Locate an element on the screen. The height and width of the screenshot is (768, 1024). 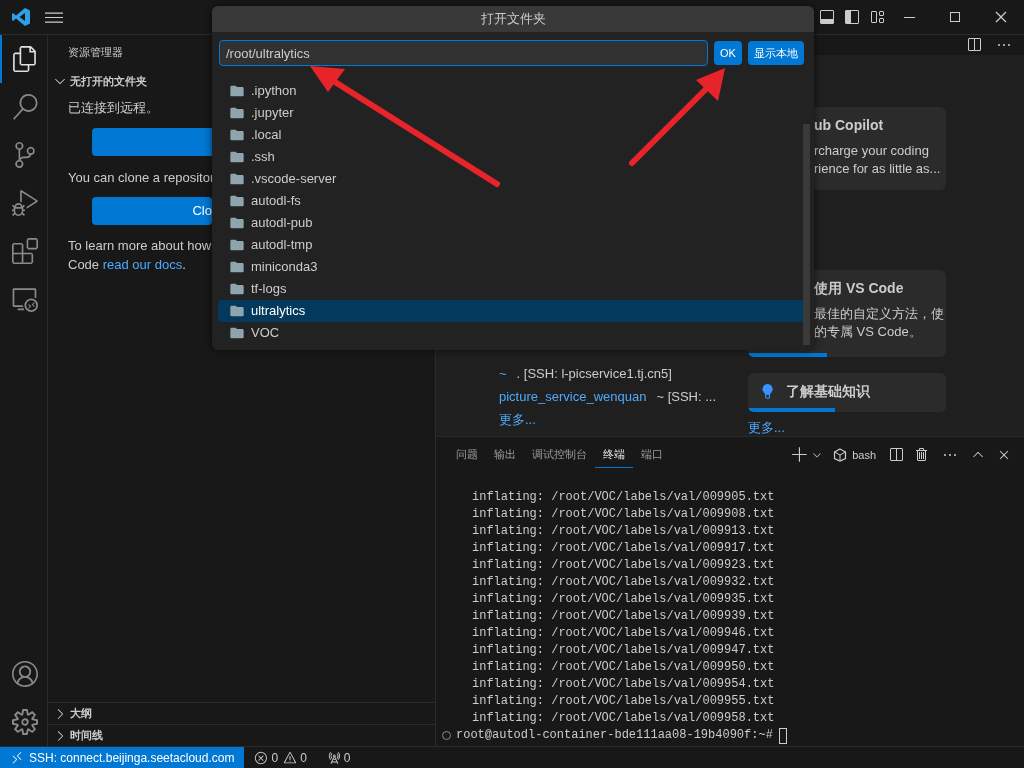
terminal-line: inflating: /root/VOC/labels/val/009905.txt is located at coordinates (623, 497).